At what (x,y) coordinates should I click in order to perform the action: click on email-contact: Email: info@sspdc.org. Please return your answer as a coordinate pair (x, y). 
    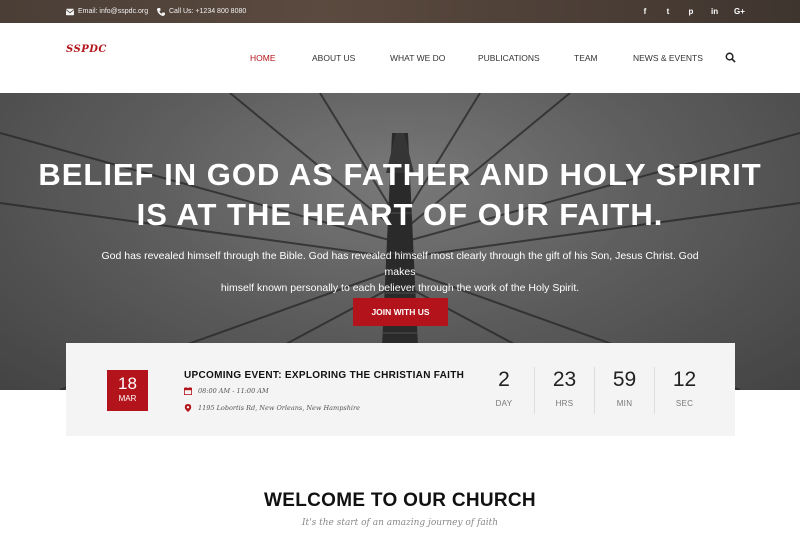
    Looking at the image, I should click on (107, 11).